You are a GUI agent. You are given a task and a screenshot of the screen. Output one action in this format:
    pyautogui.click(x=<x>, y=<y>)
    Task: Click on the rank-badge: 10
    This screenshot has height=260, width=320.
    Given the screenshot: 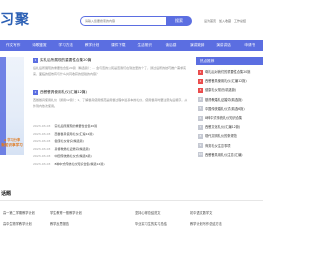 What is the action you would take?
    pyautogui.click(x=200, y=155)
    